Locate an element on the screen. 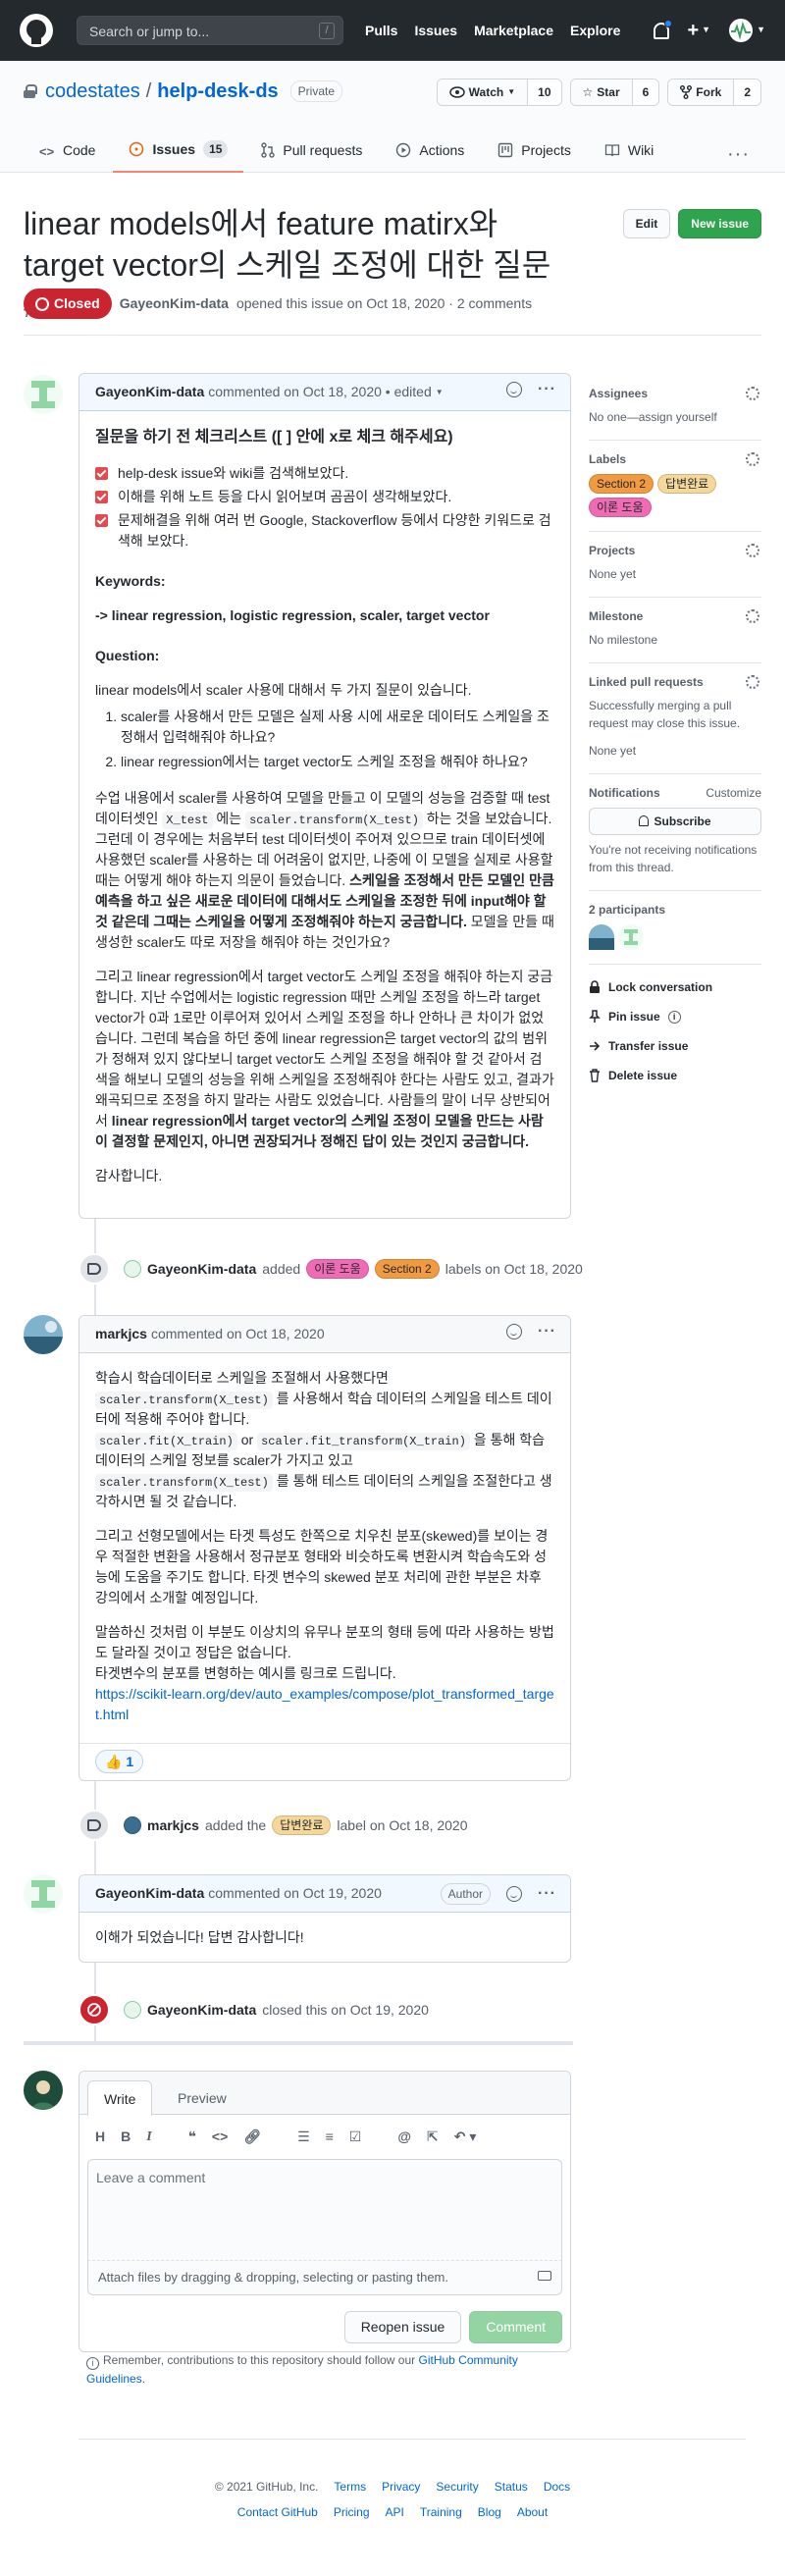 The width and height of the screenshot is (785, 2576). tab-code: <> Code is located at coordinates (67, 150).